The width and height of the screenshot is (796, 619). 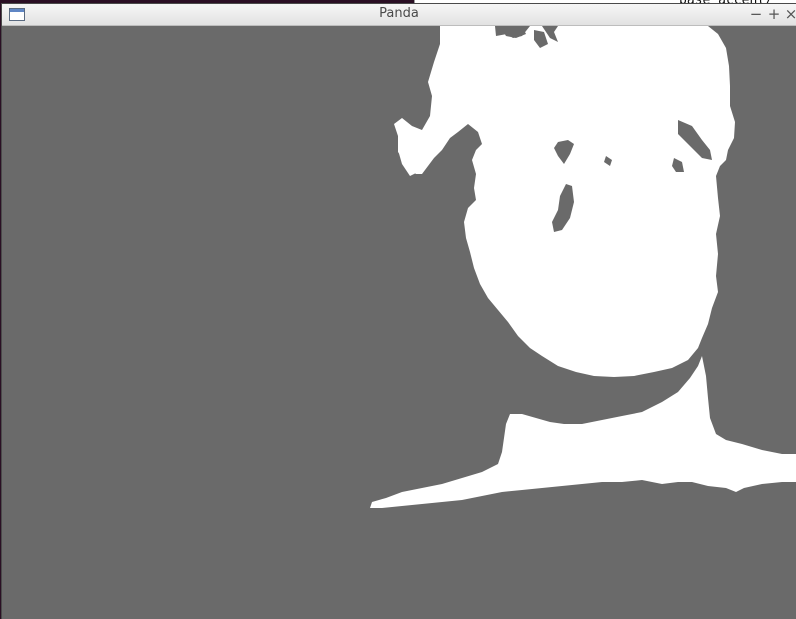 I want to click on title-bar: Panda − + ×, so click(x=399, y=15).